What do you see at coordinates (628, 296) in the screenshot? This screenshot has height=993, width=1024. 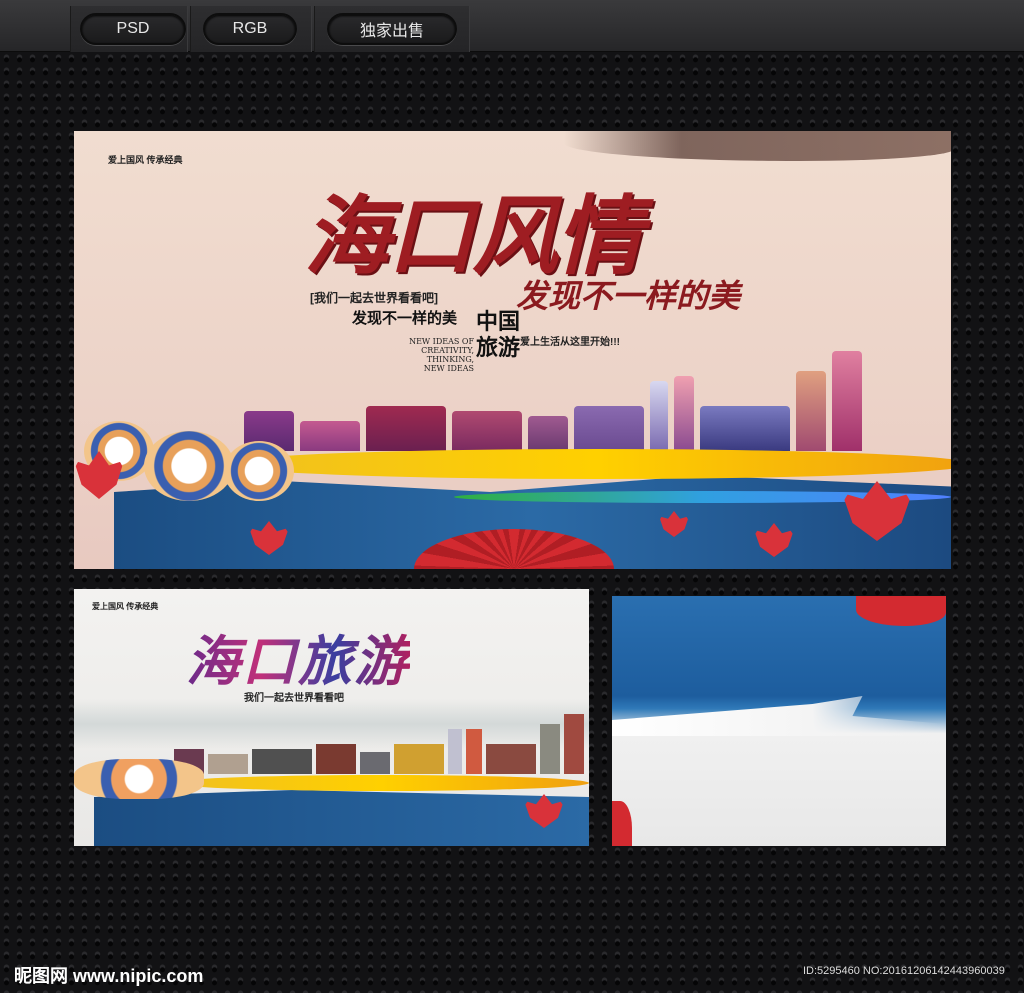 I see `poster-subtitle: 发现不一样的美` at bounding box center [628, 296].